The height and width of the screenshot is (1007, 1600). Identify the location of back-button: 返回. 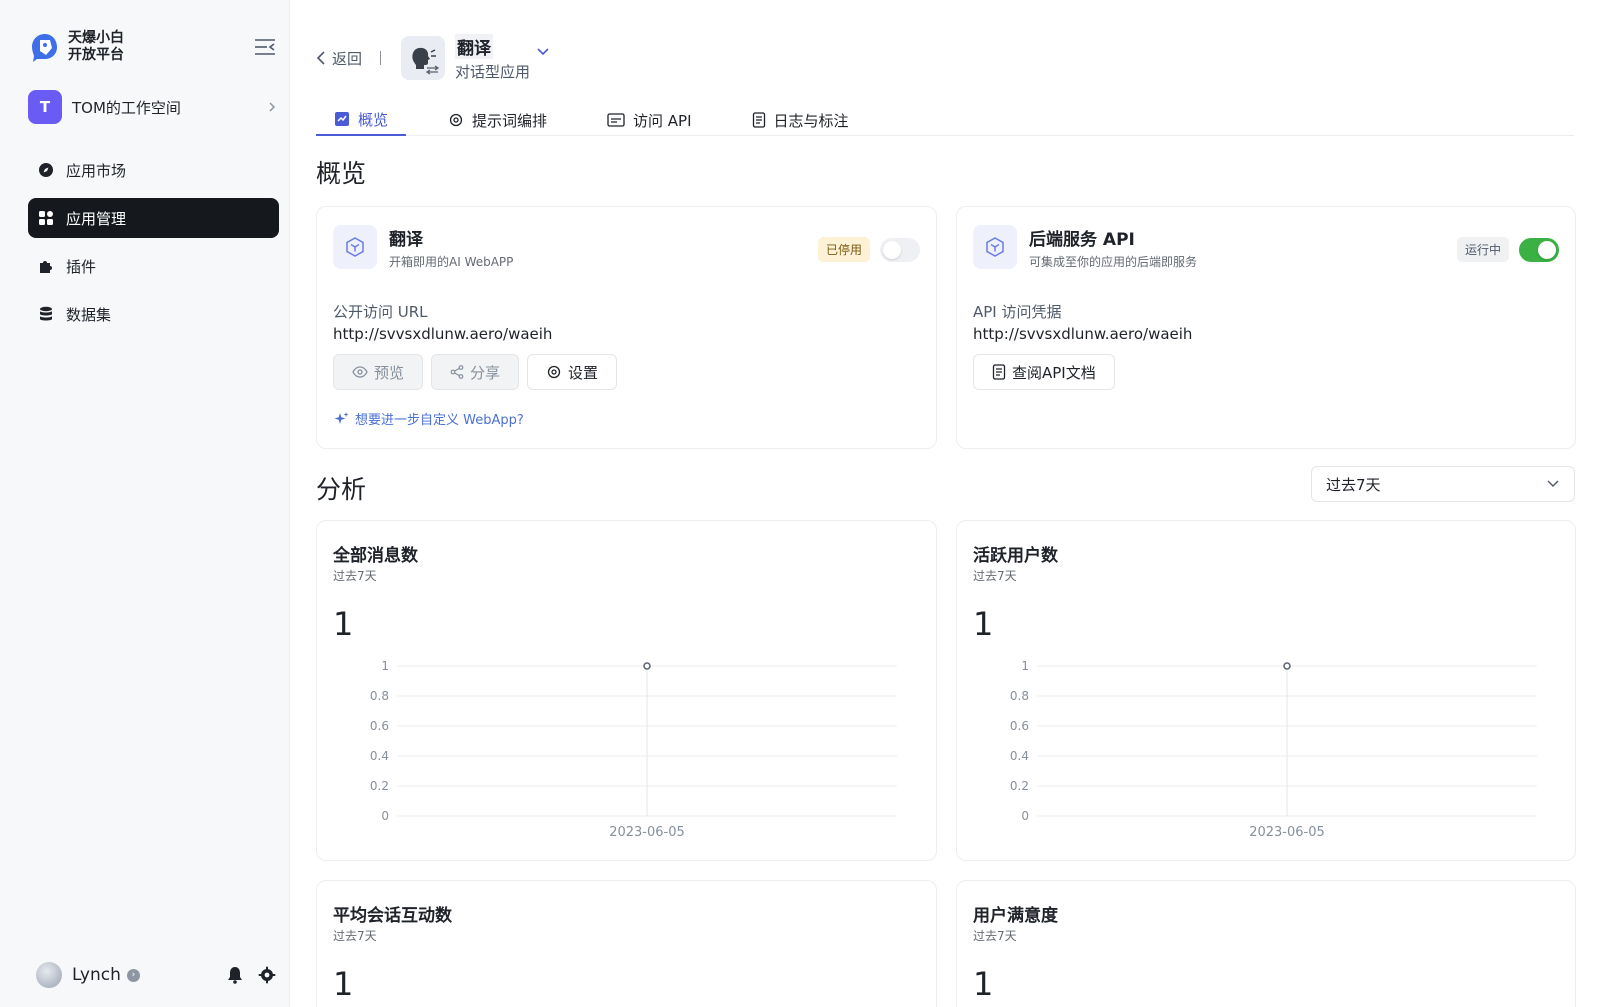
(339, 58).